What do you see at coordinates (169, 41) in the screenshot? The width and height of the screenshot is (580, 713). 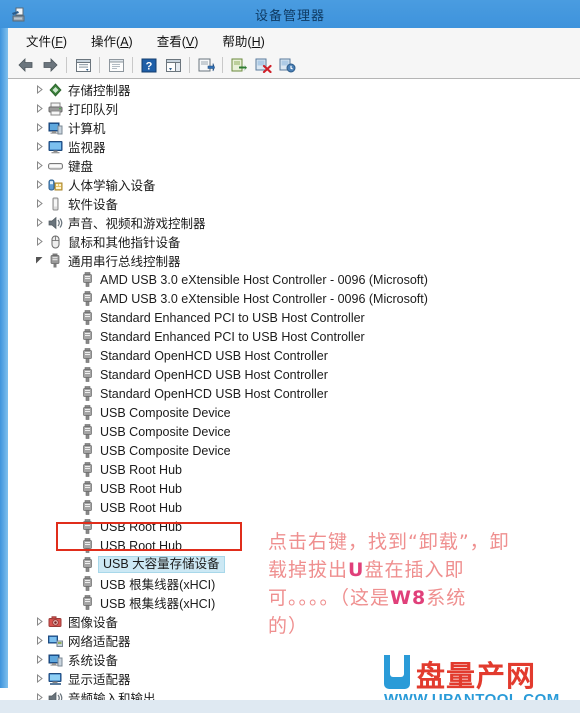 I see `menu-label-view: 查看` at bounding box center [169, 41].